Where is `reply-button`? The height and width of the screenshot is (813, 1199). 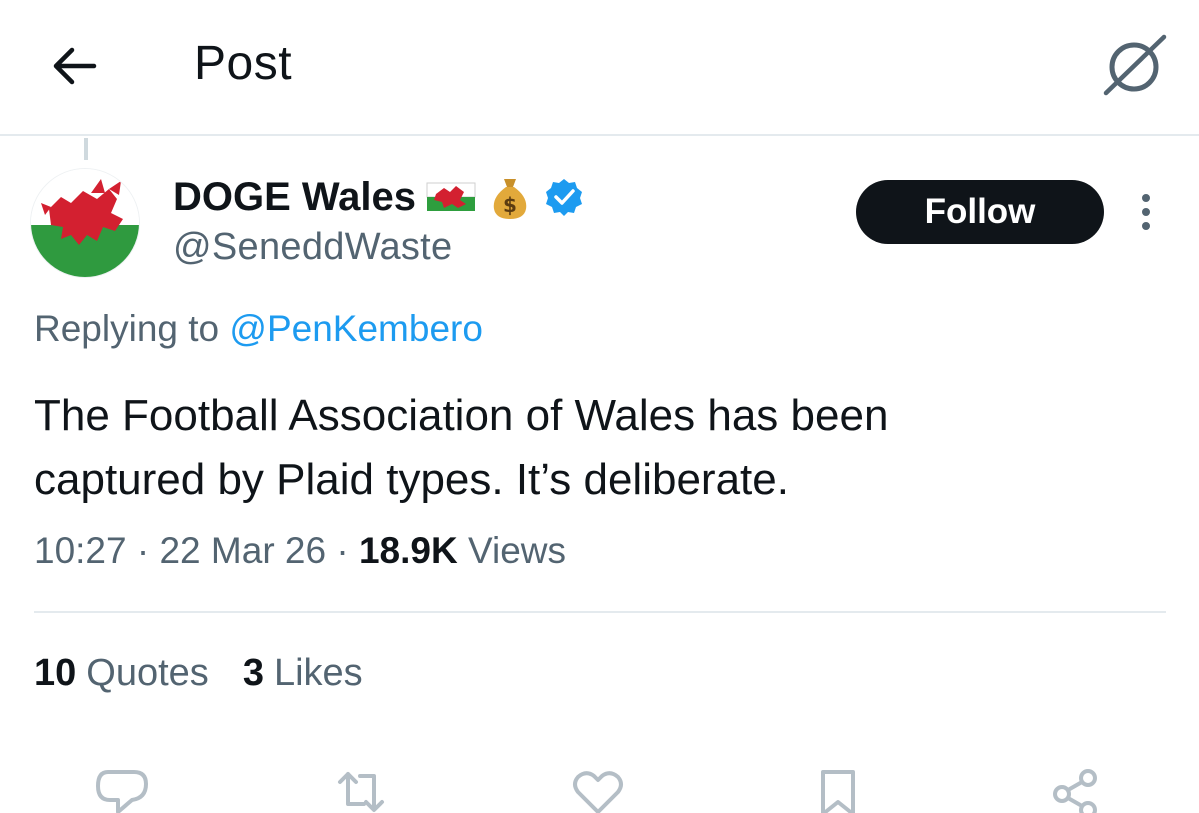 reply-button is located at coordinates (122, 790).